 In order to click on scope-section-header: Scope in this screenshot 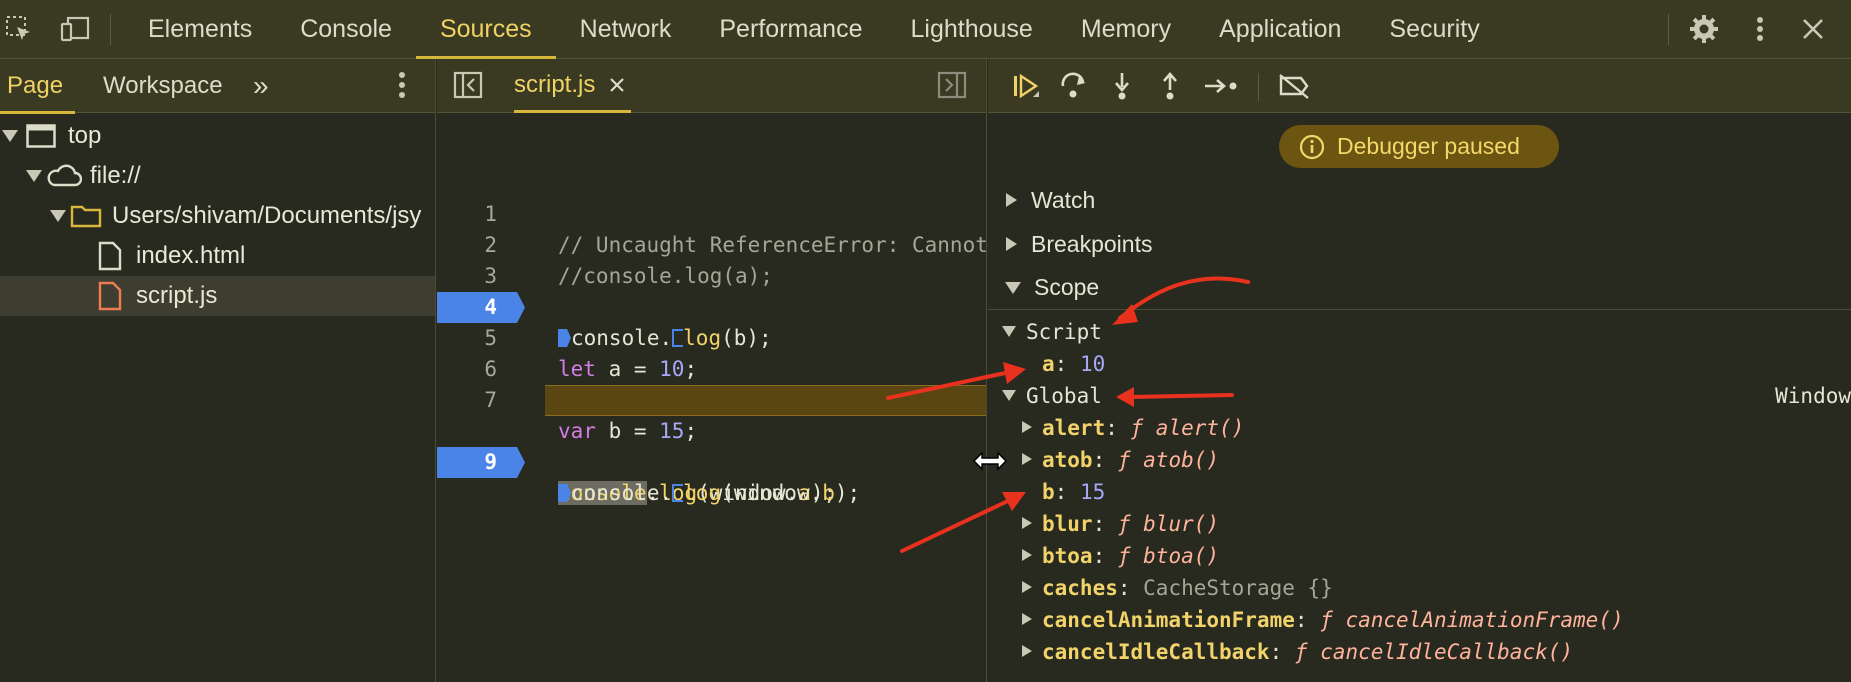, I will do `click(1419, 288)`.